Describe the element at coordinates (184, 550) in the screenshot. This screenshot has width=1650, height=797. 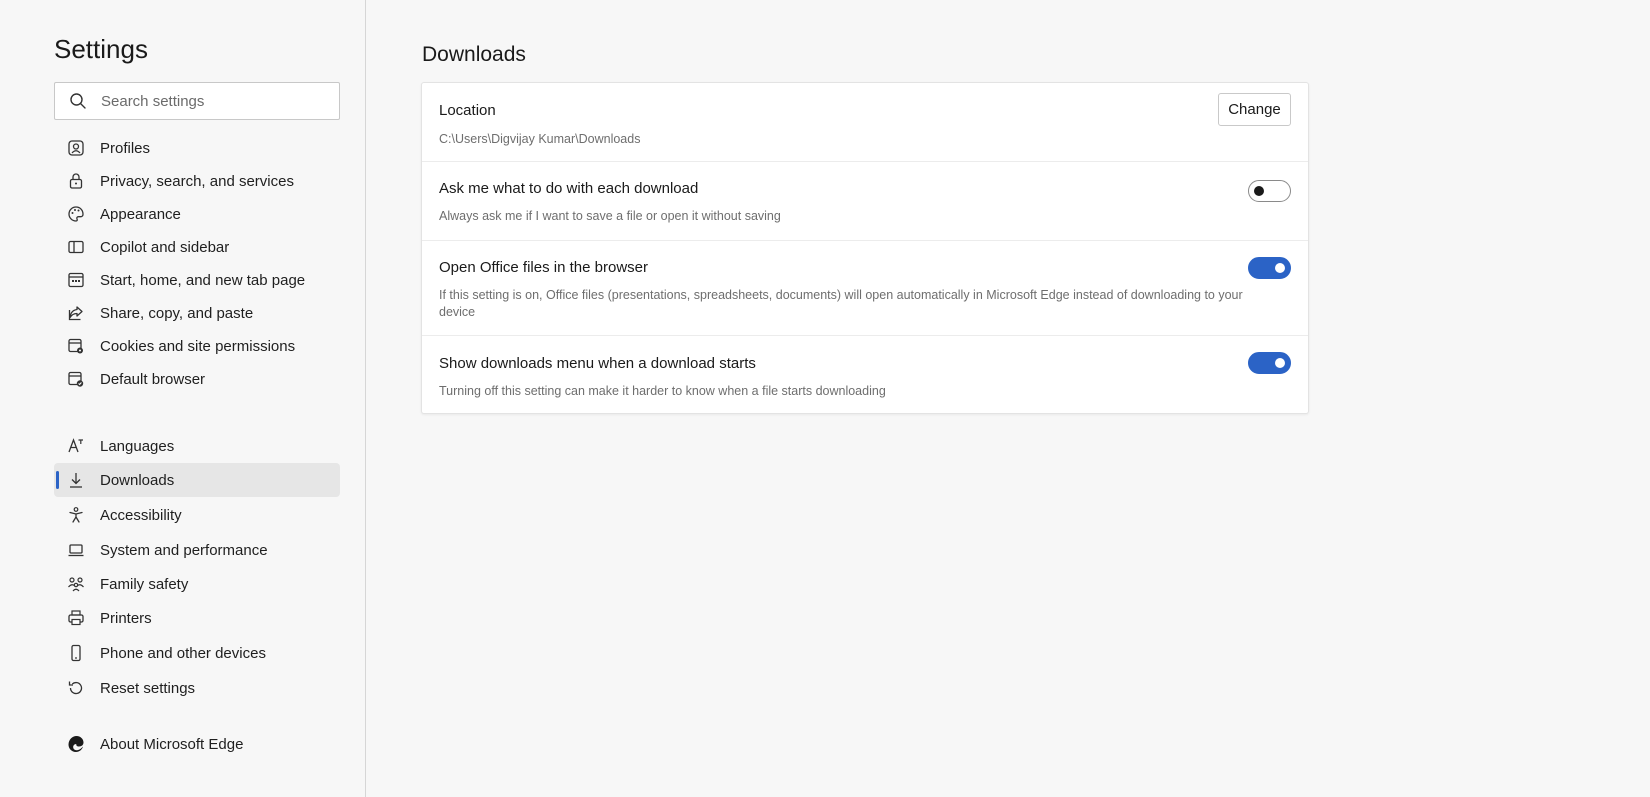
I see `sidebar-item-label: System and performance` at that location.